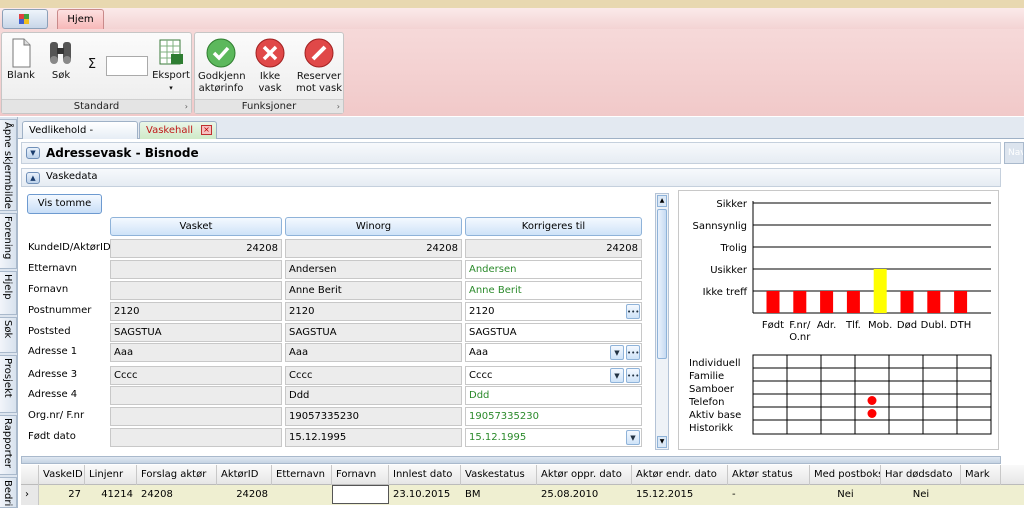 This screenshot has width=1024, height=508. What do you see at coordinates (171, 66) in the screenshot?
I see `eksport-button: Eksport ▾` at bounding box center [171, 66].